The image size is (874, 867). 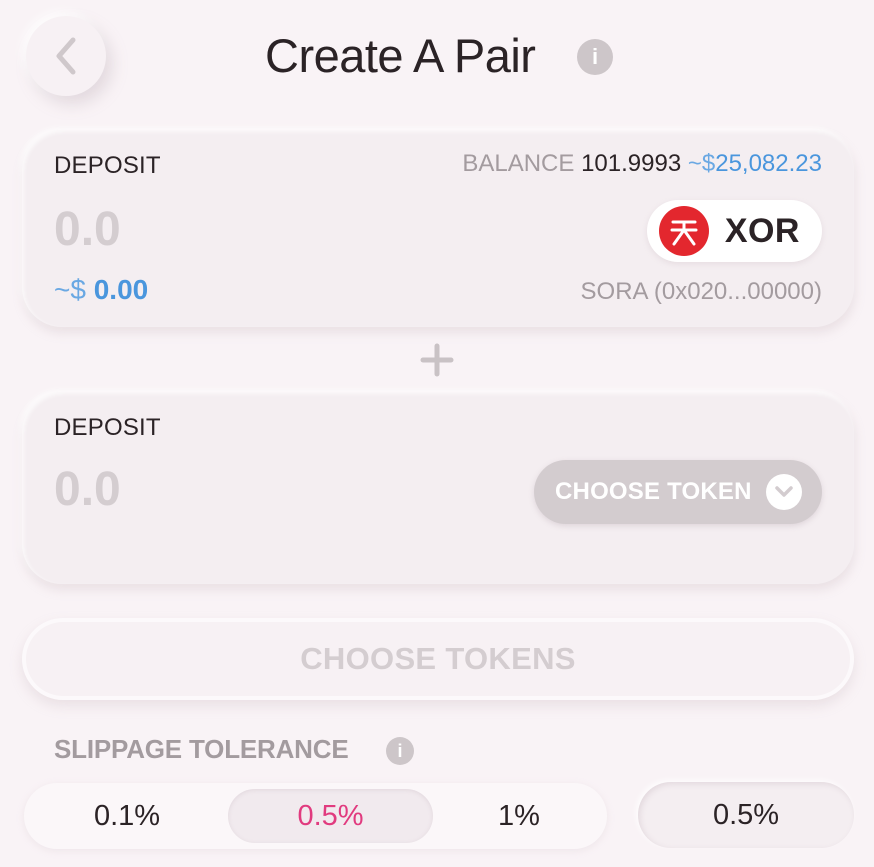 I want to click on xor-logo-icon, so click(x=683, y=231).